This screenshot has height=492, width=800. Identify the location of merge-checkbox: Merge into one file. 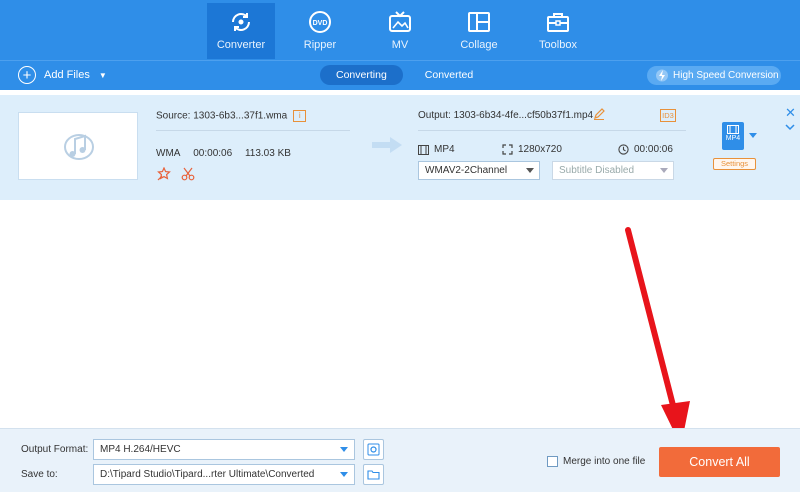
(596, 461).